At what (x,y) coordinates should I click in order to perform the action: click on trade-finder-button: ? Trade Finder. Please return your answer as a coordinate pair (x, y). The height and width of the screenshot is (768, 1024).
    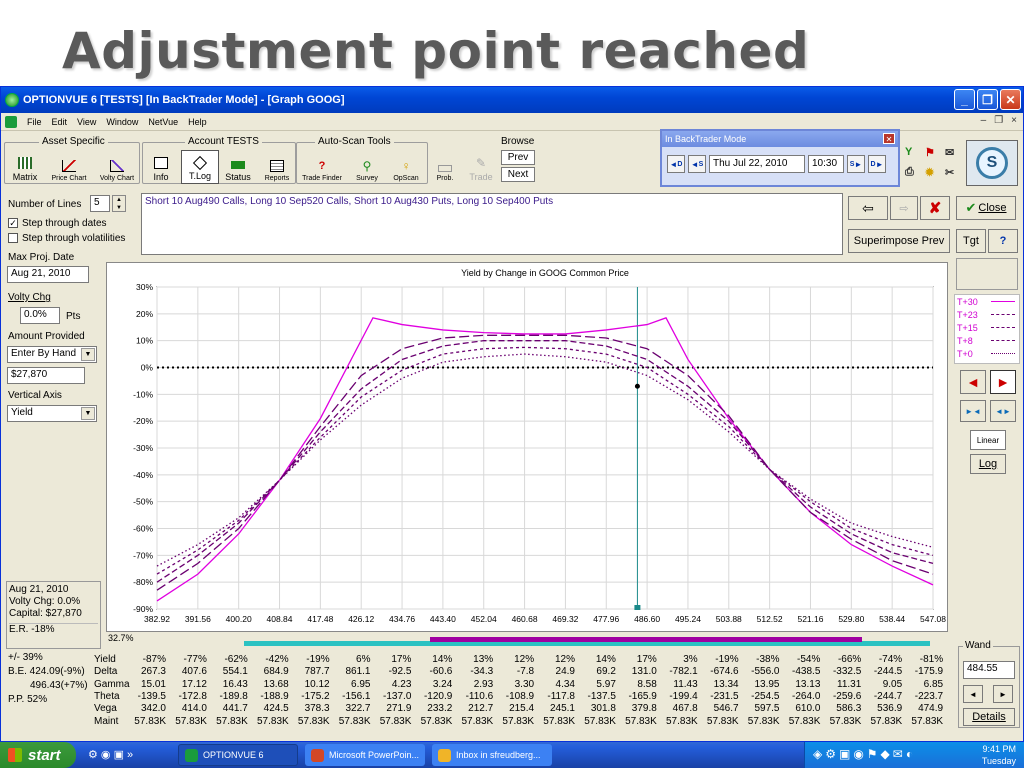
    Looking at the image, I should click on (322, 167).